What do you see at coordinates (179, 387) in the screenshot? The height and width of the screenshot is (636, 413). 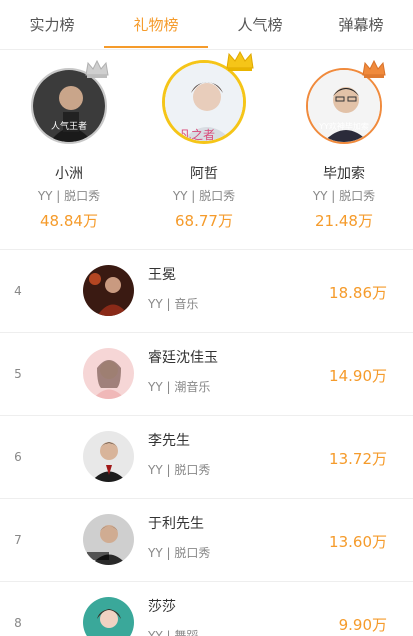 I see `streamer-meta: YY | 潮音乐` at bounding box center [179, 387].